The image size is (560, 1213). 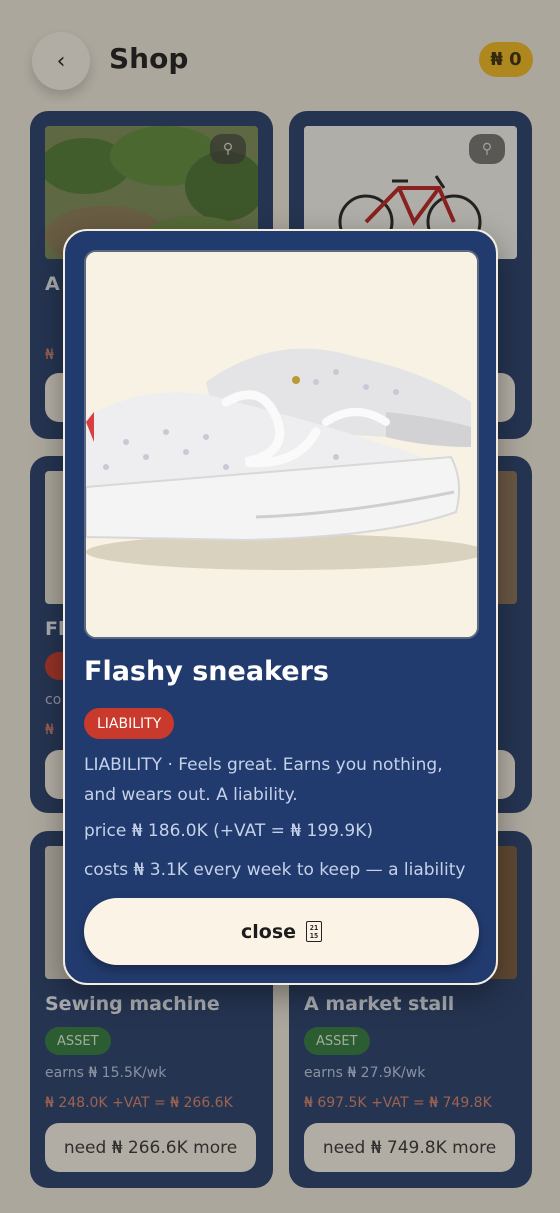 I want to click on item-price: price ₦ 186.0K (+VAT = ₦ 199.9K), so click(x=228, y=831).